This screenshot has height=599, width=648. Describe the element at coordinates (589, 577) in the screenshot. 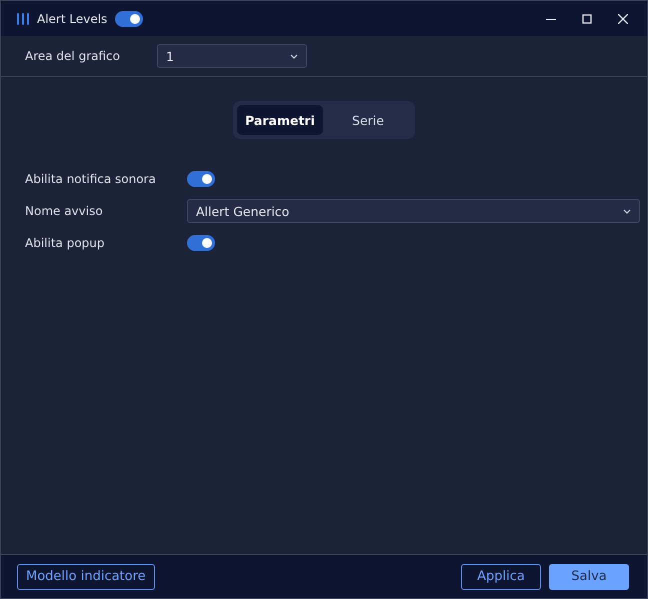

I see `save-button: Salva` at that location.